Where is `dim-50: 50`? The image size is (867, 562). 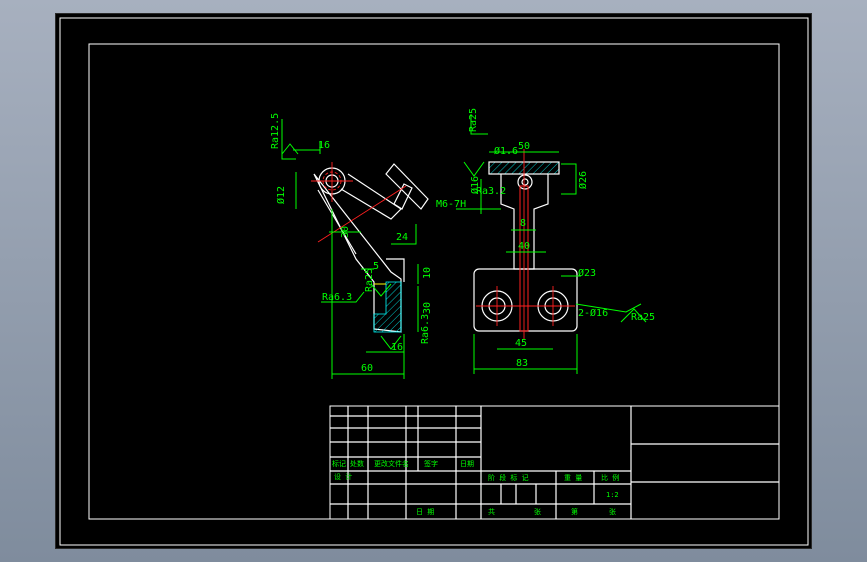
dim-50: 50 is located at coordinates (524, 146).